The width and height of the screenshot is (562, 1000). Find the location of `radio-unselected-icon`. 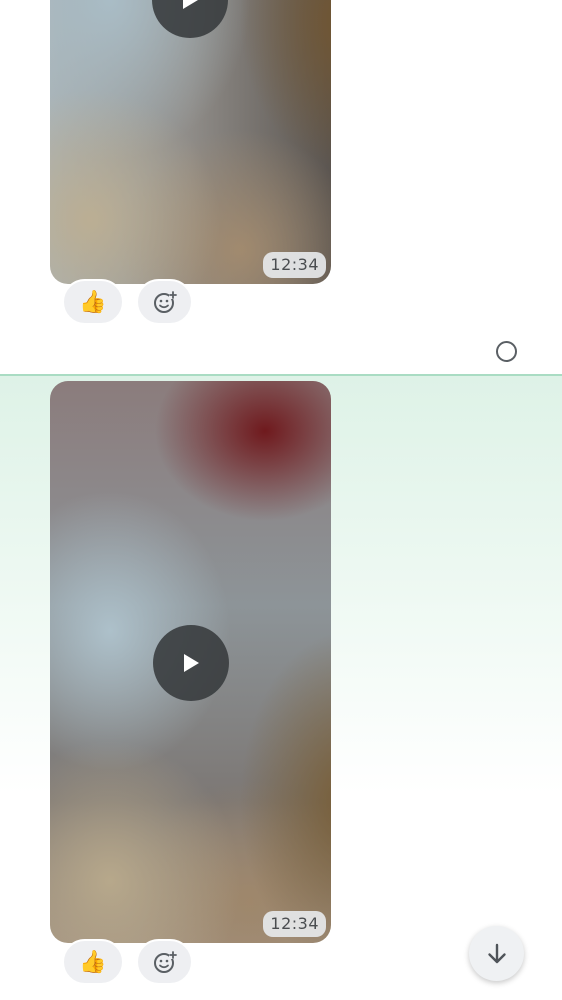

radio-unselected-icon is located at coordinates (506, 351).